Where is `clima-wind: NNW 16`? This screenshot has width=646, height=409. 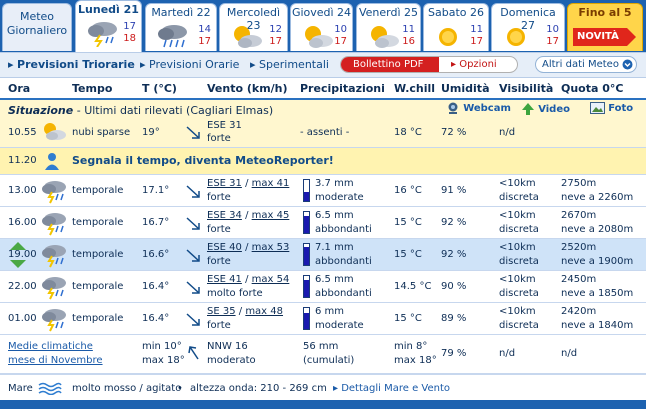 clima-wind: NNW 16 is located at coordinates (227, 346).